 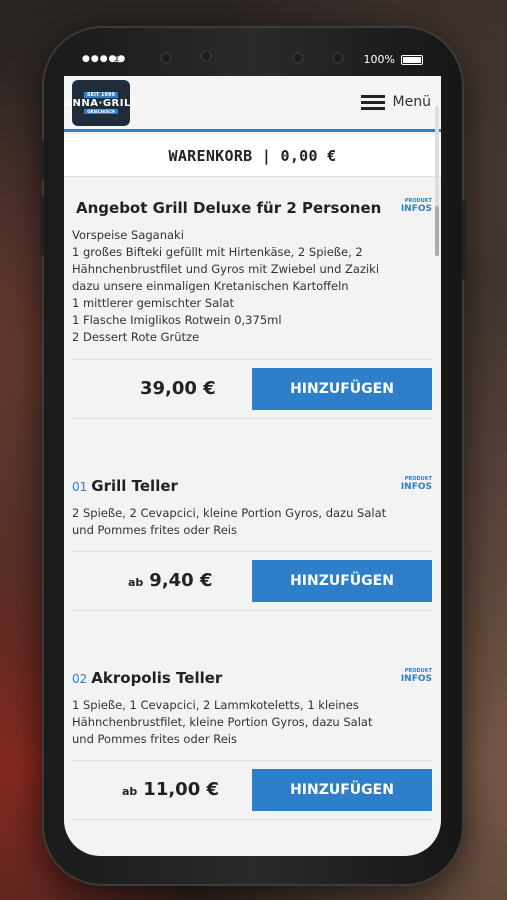 What do you see at coordinates (181, 580) in the screenshot?
I see `price-value: 9,40 €` at bounding box center [181, 580].